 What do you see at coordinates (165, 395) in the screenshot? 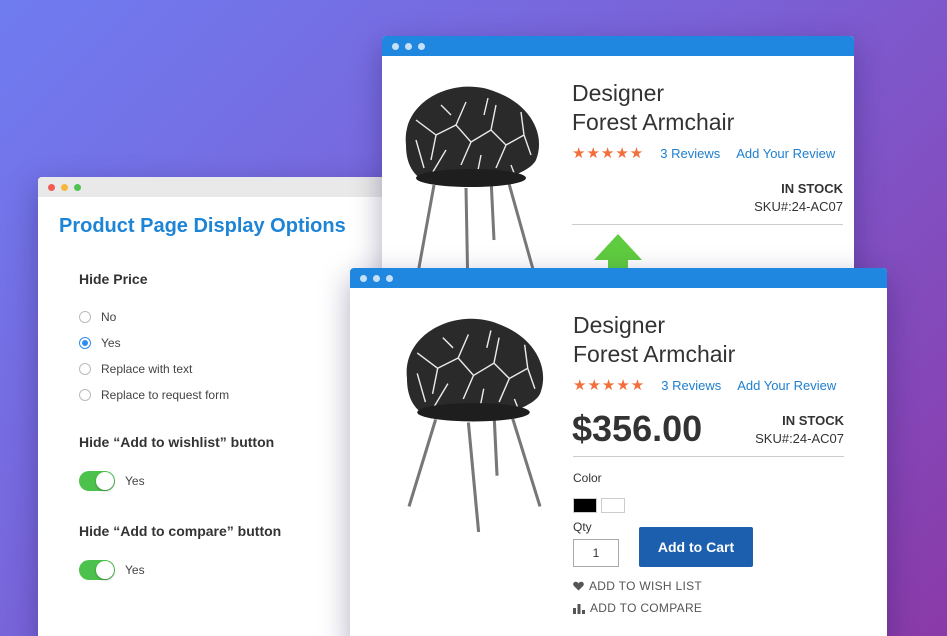
I see `radio-label: Replace to request form` at bounding box center [165, 395].